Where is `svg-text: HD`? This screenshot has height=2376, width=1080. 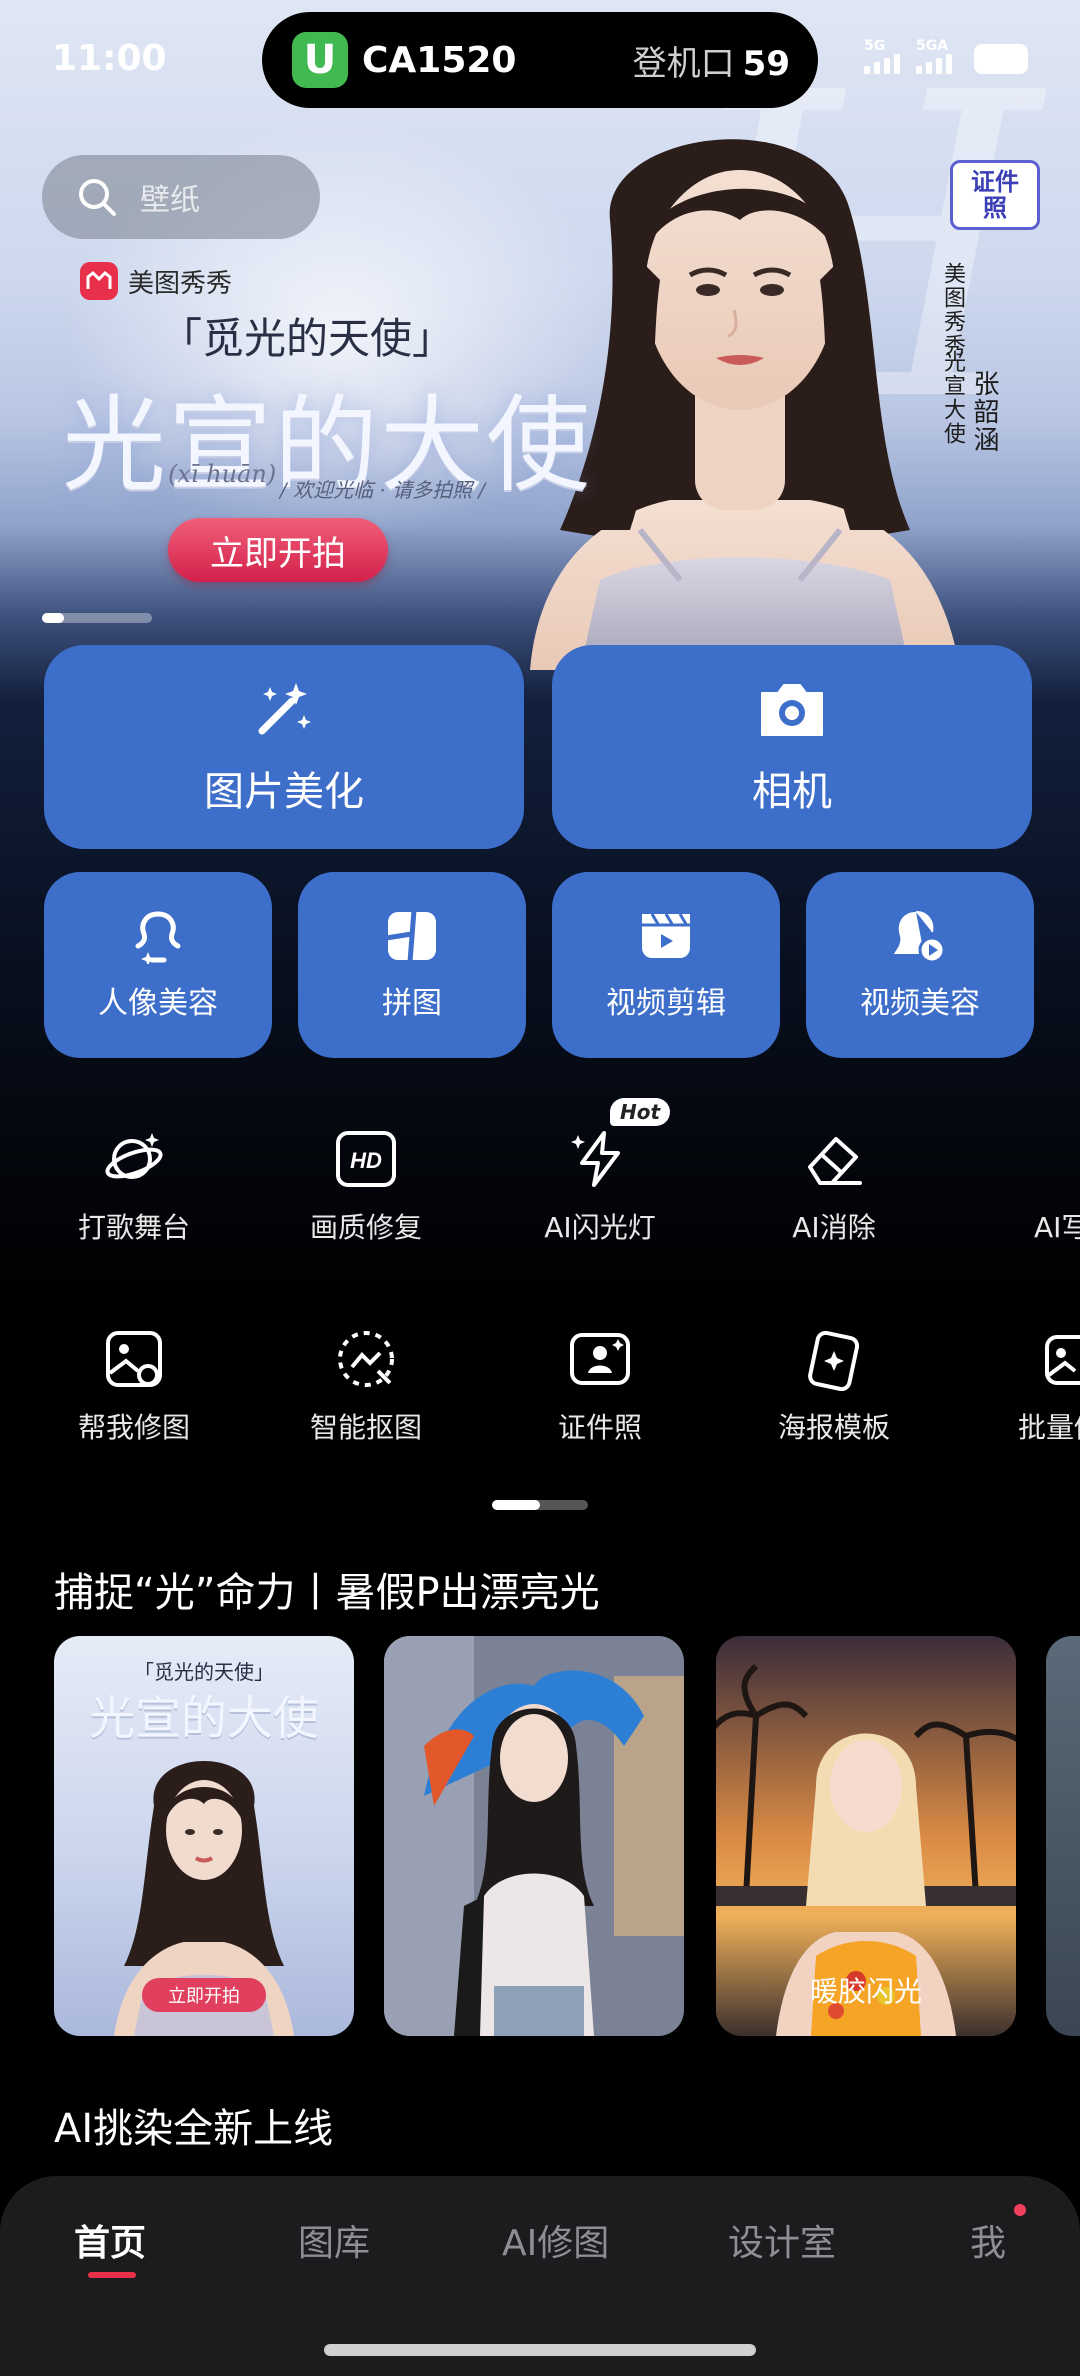 svg-text: HD is located at coordinates (366, 1160).